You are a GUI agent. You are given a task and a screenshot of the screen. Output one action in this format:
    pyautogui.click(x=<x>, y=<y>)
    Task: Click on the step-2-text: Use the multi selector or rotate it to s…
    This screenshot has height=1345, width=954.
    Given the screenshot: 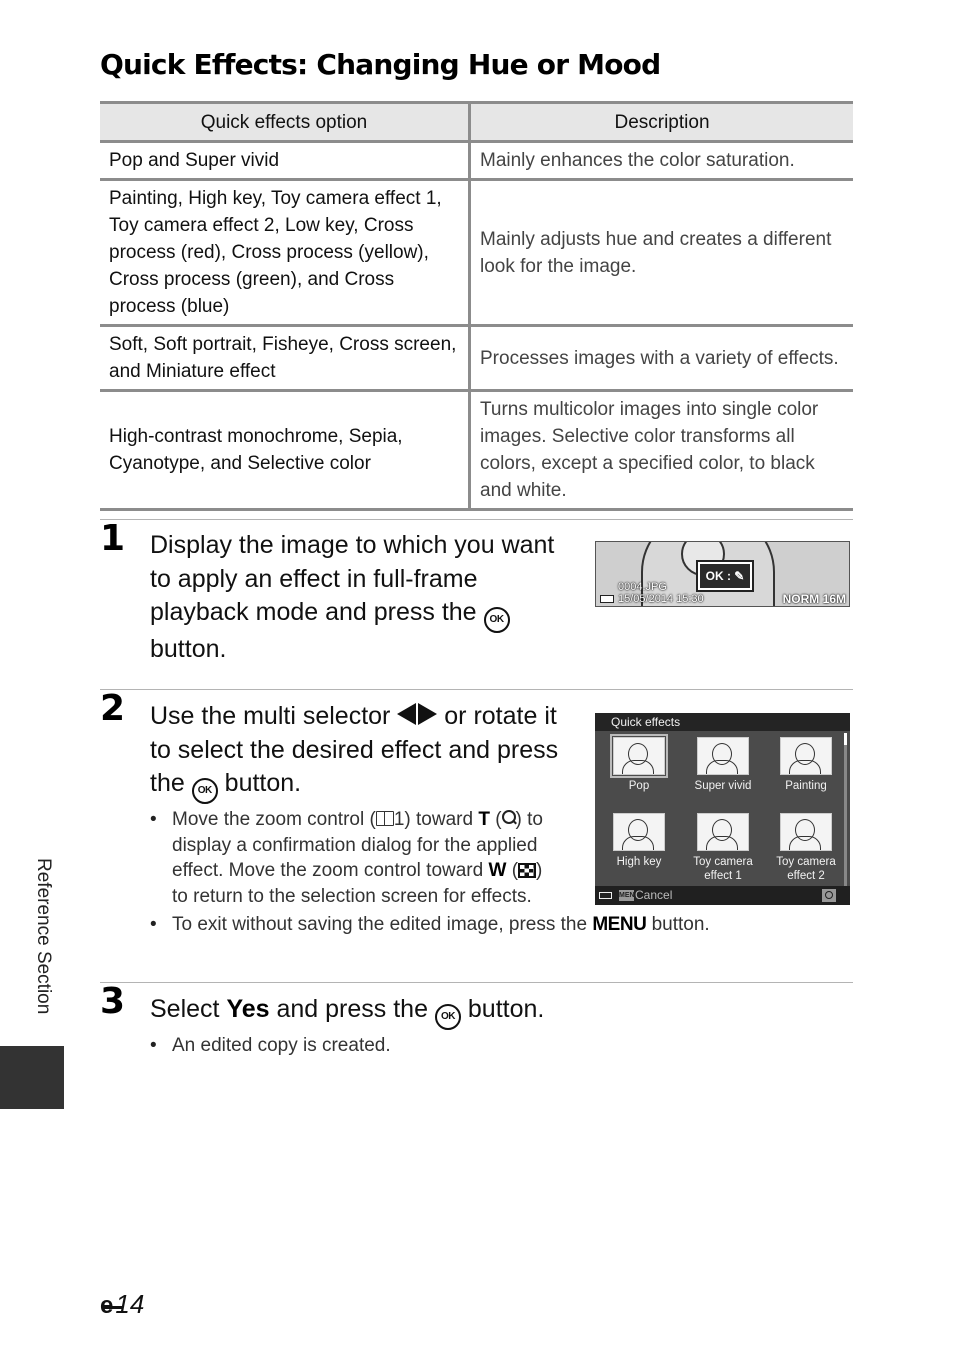 What is the action you would take?
    pyautogui.click(x=360, y=752)
    